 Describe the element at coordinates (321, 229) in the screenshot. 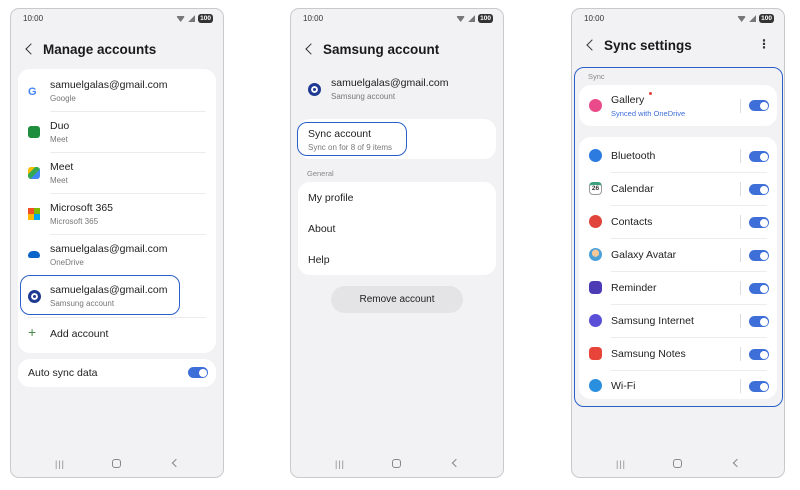

I see `about-item: About` at that location.